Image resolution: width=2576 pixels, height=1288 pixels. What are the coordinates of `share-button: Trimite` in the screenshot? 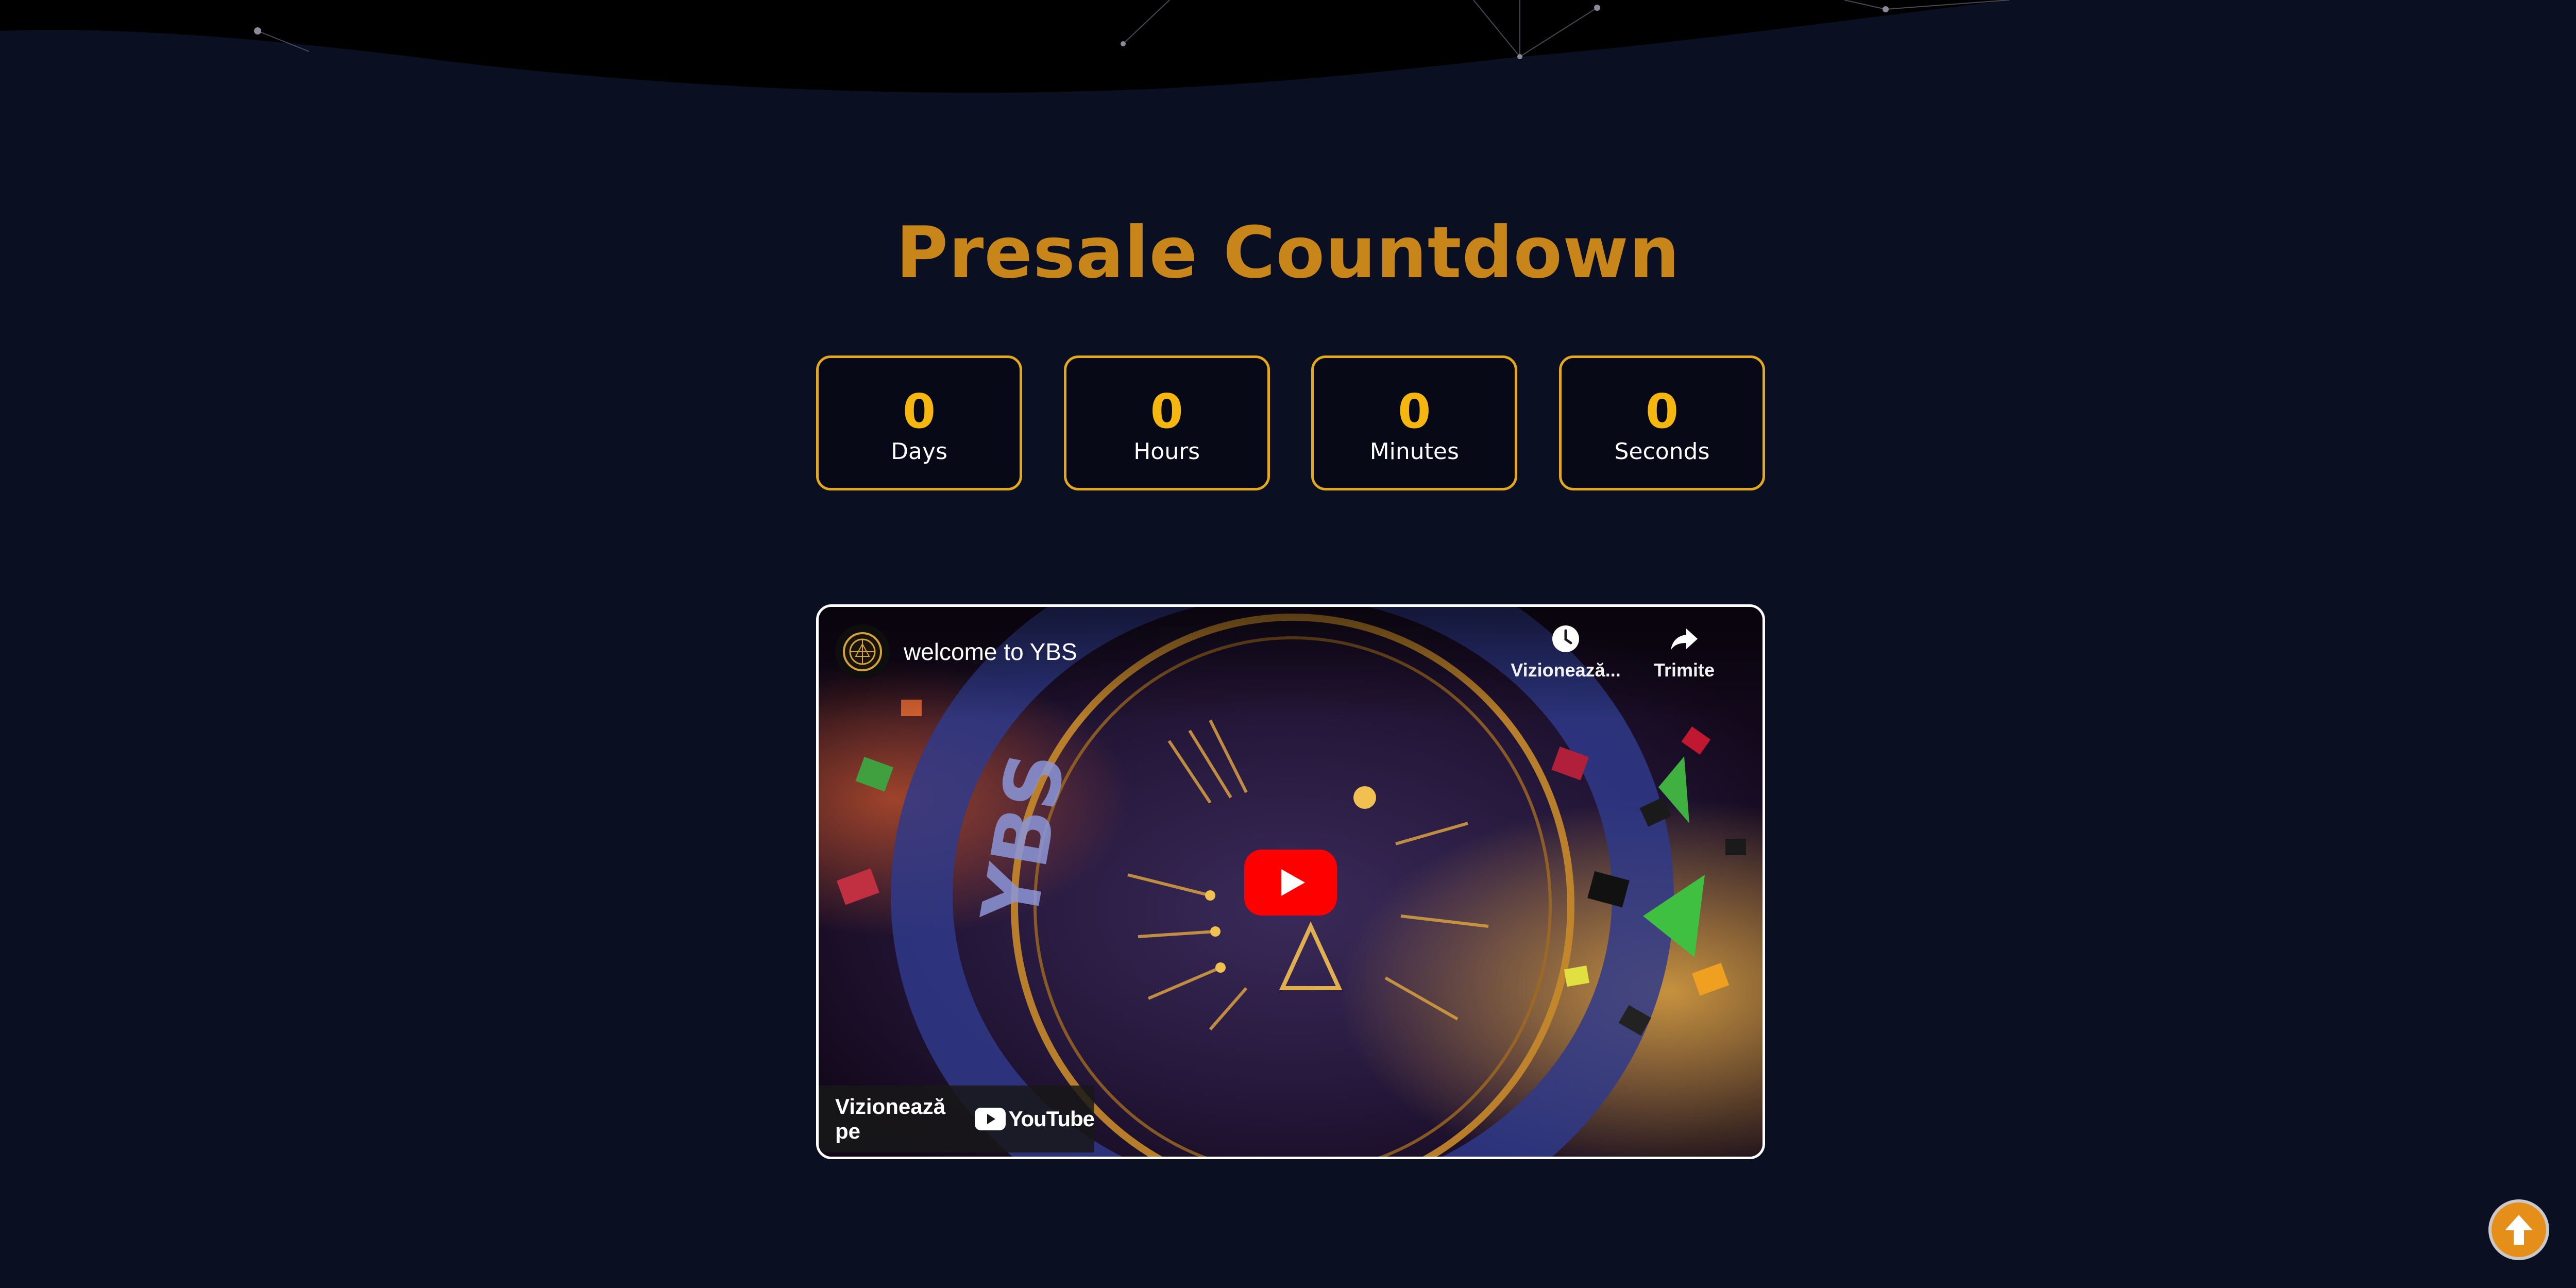 It's located at (1684, 652).